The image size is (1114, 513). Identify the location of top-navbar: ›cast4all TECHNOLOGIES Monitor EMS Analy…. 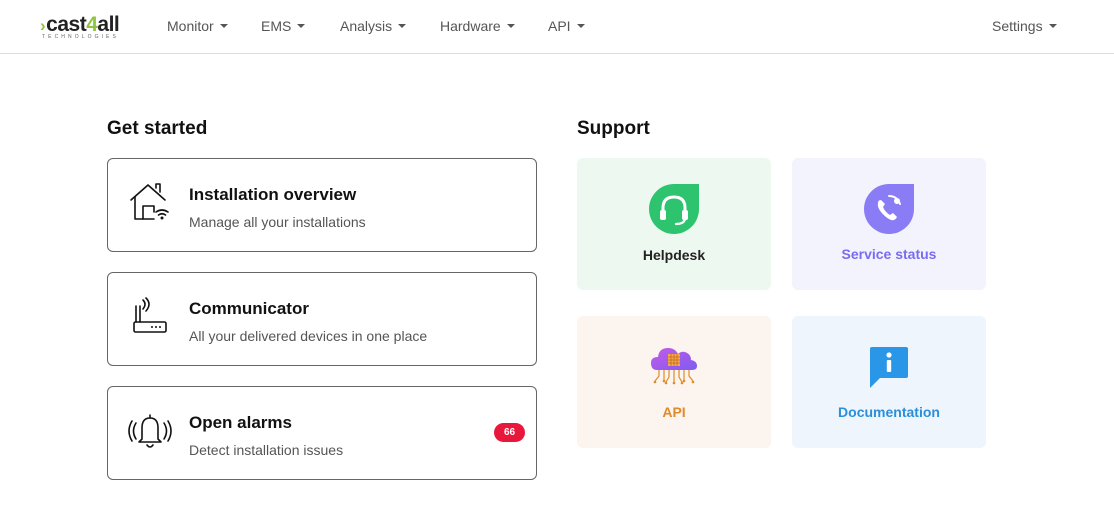
(557, 27).